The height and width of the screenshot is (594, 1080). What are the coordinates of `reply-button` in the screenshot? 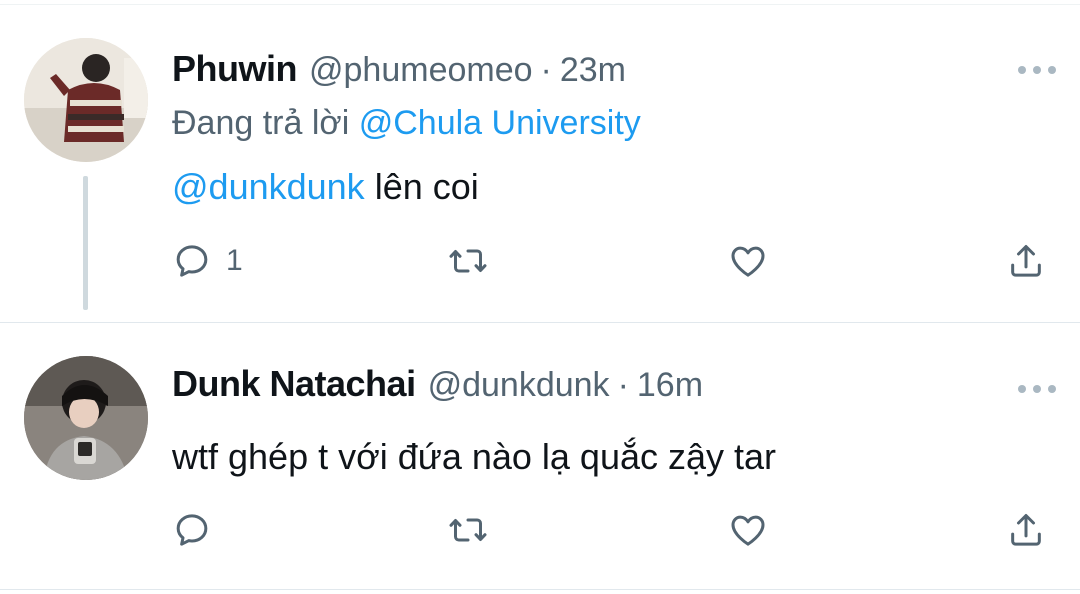 It's located at (192, 530).